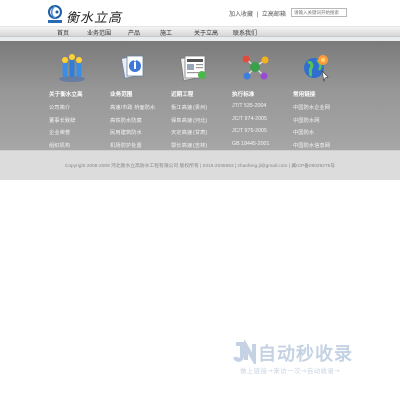  Describe the element at coordinates (66, 95) in the screenshot. I see `about-column-title: 关于衡水立高` at that location.